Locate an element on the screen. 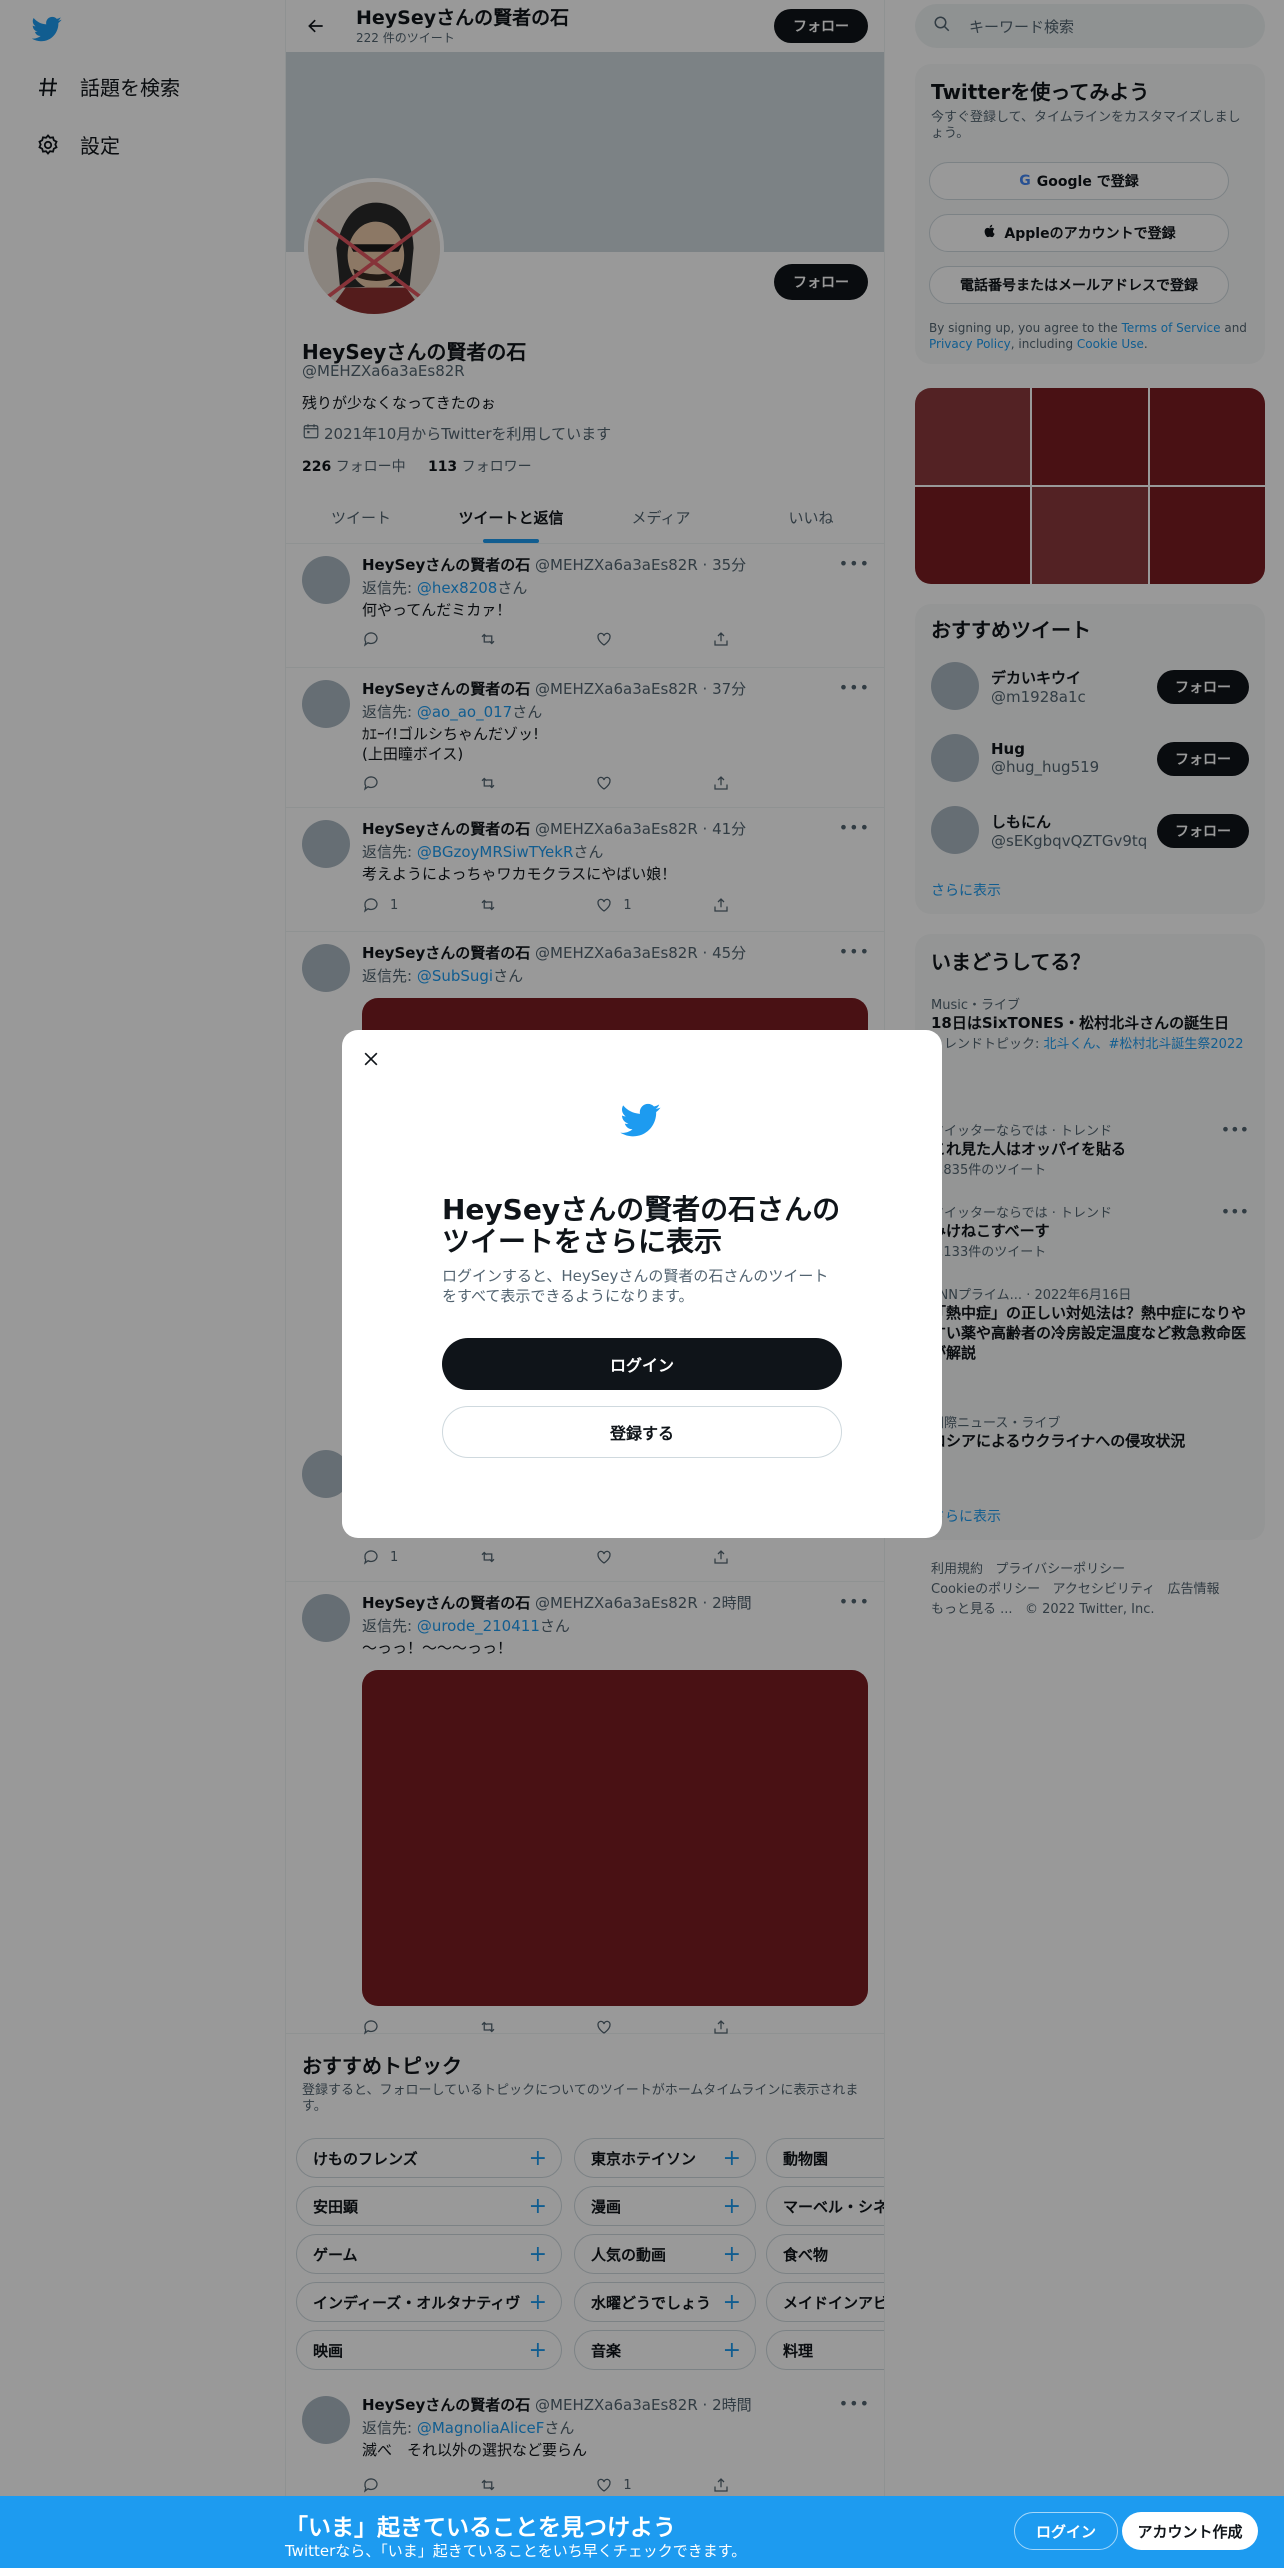 This screenshot has height=2568, width=1284. close-icon is located at coordinates (371, 1059).